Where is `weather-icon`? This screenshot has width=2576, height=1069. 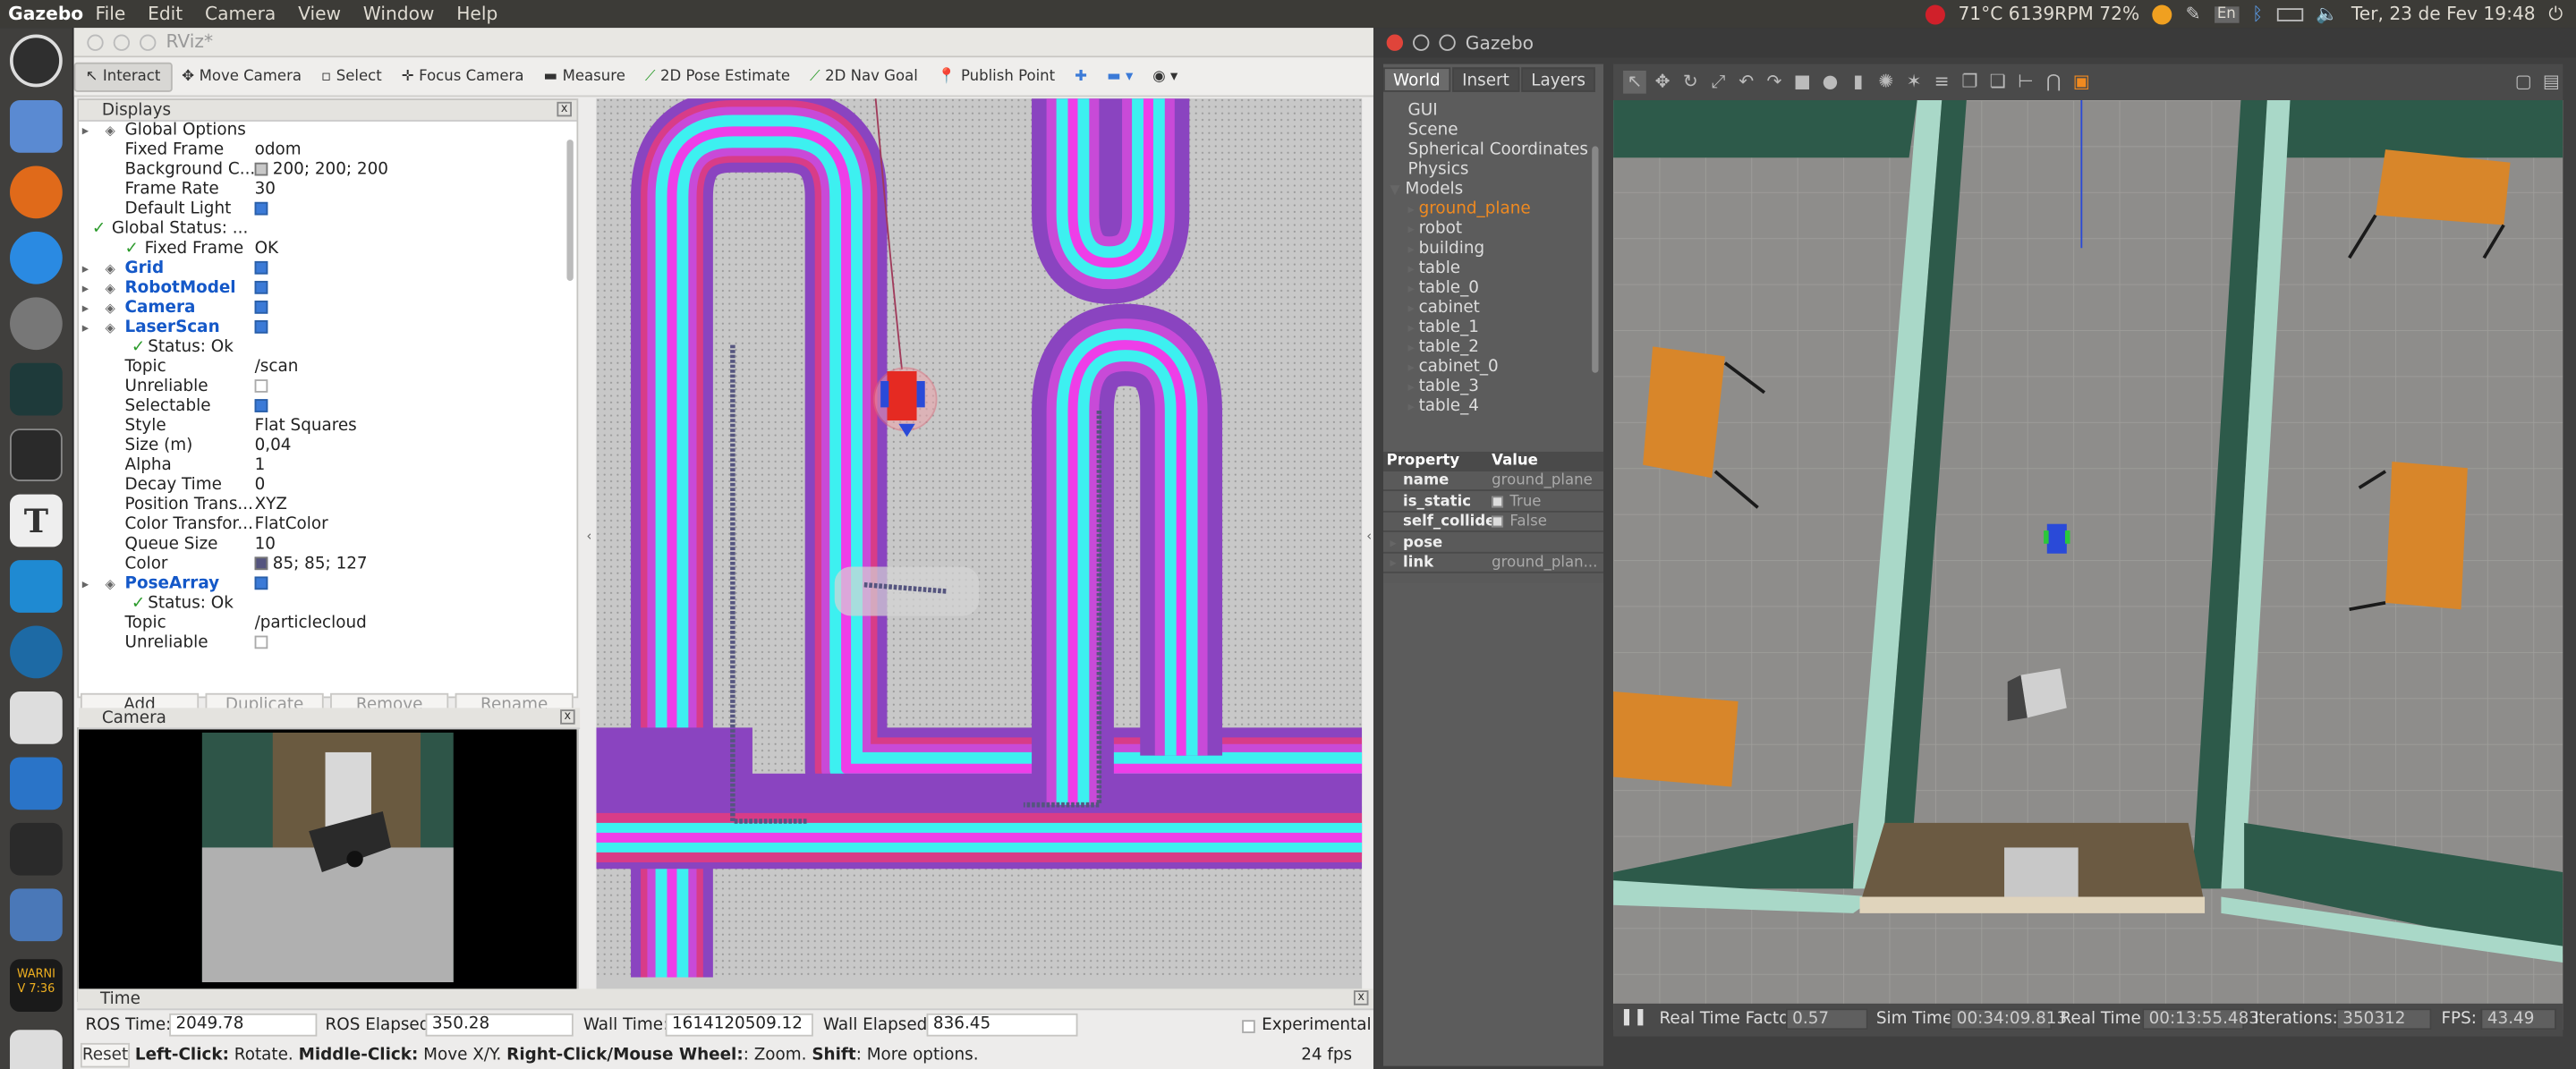 weather-icon is located at coordinates (2162, 14).